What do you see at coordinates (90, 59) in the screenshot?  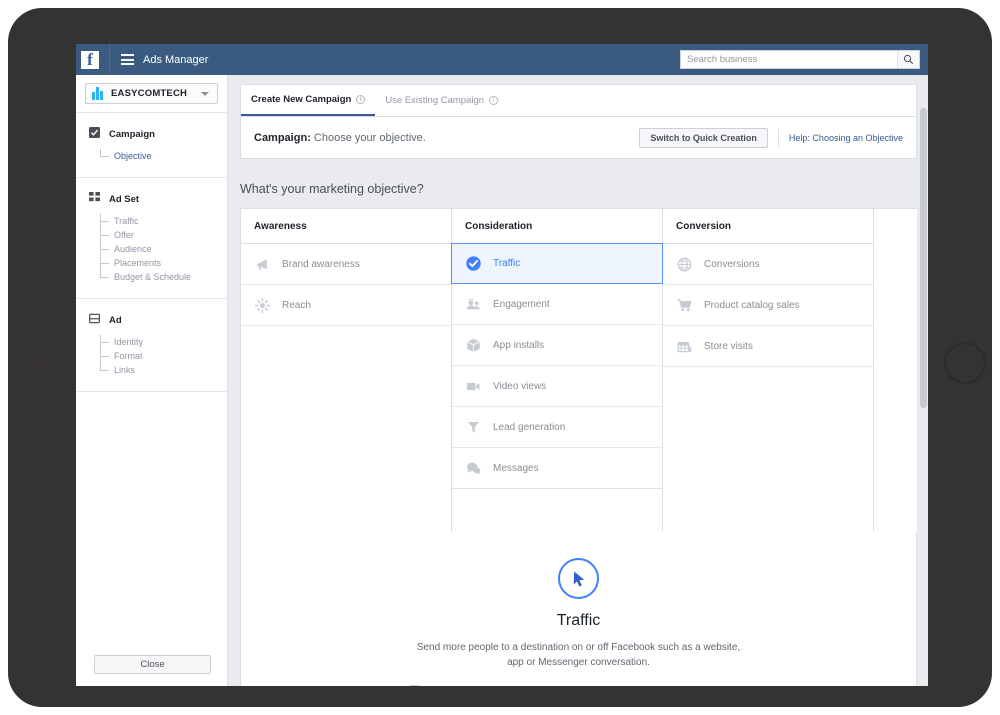 I see `facebook-logo-icon: f` at bounding box center [90, 59].